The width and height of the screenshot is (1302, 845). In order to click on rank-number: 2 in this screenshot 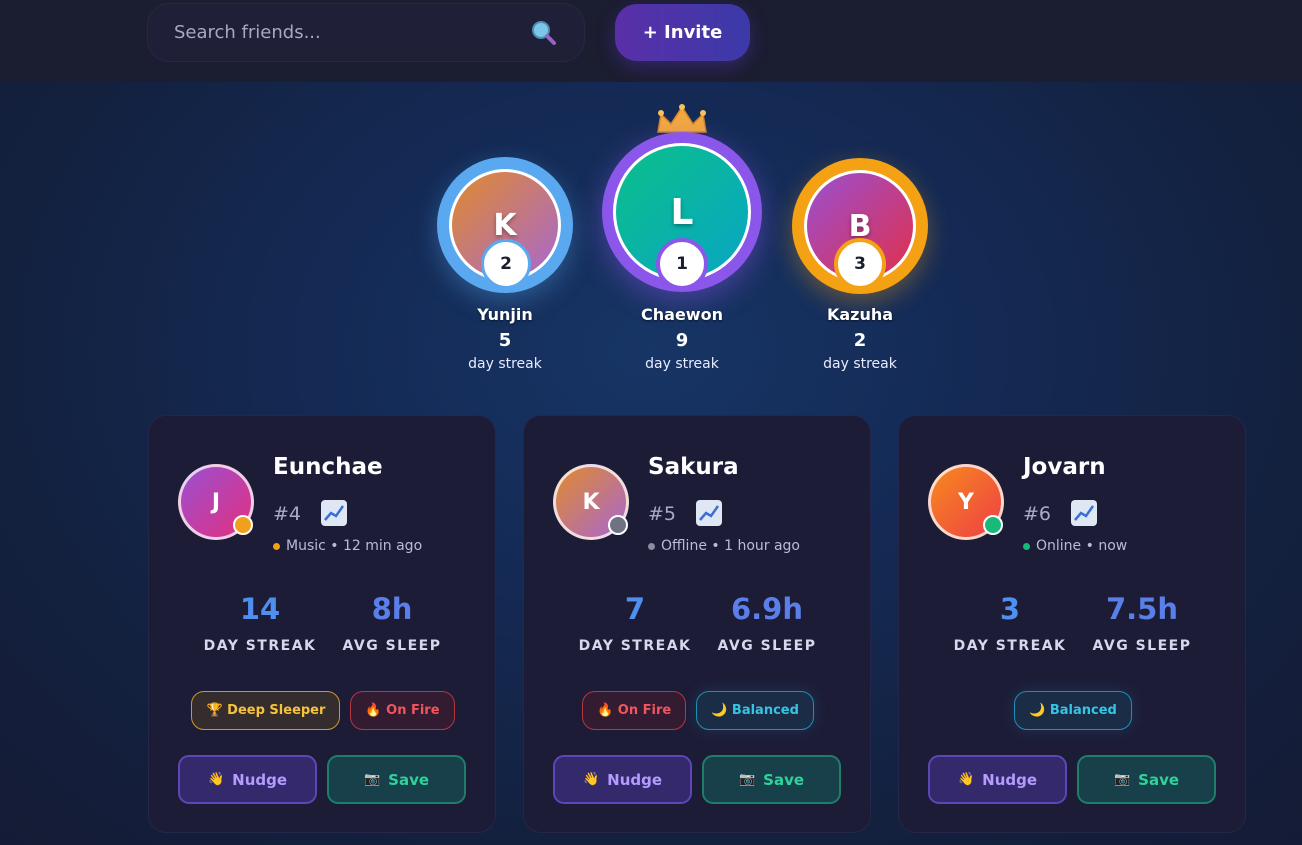, I will do `click(506, 264)`.